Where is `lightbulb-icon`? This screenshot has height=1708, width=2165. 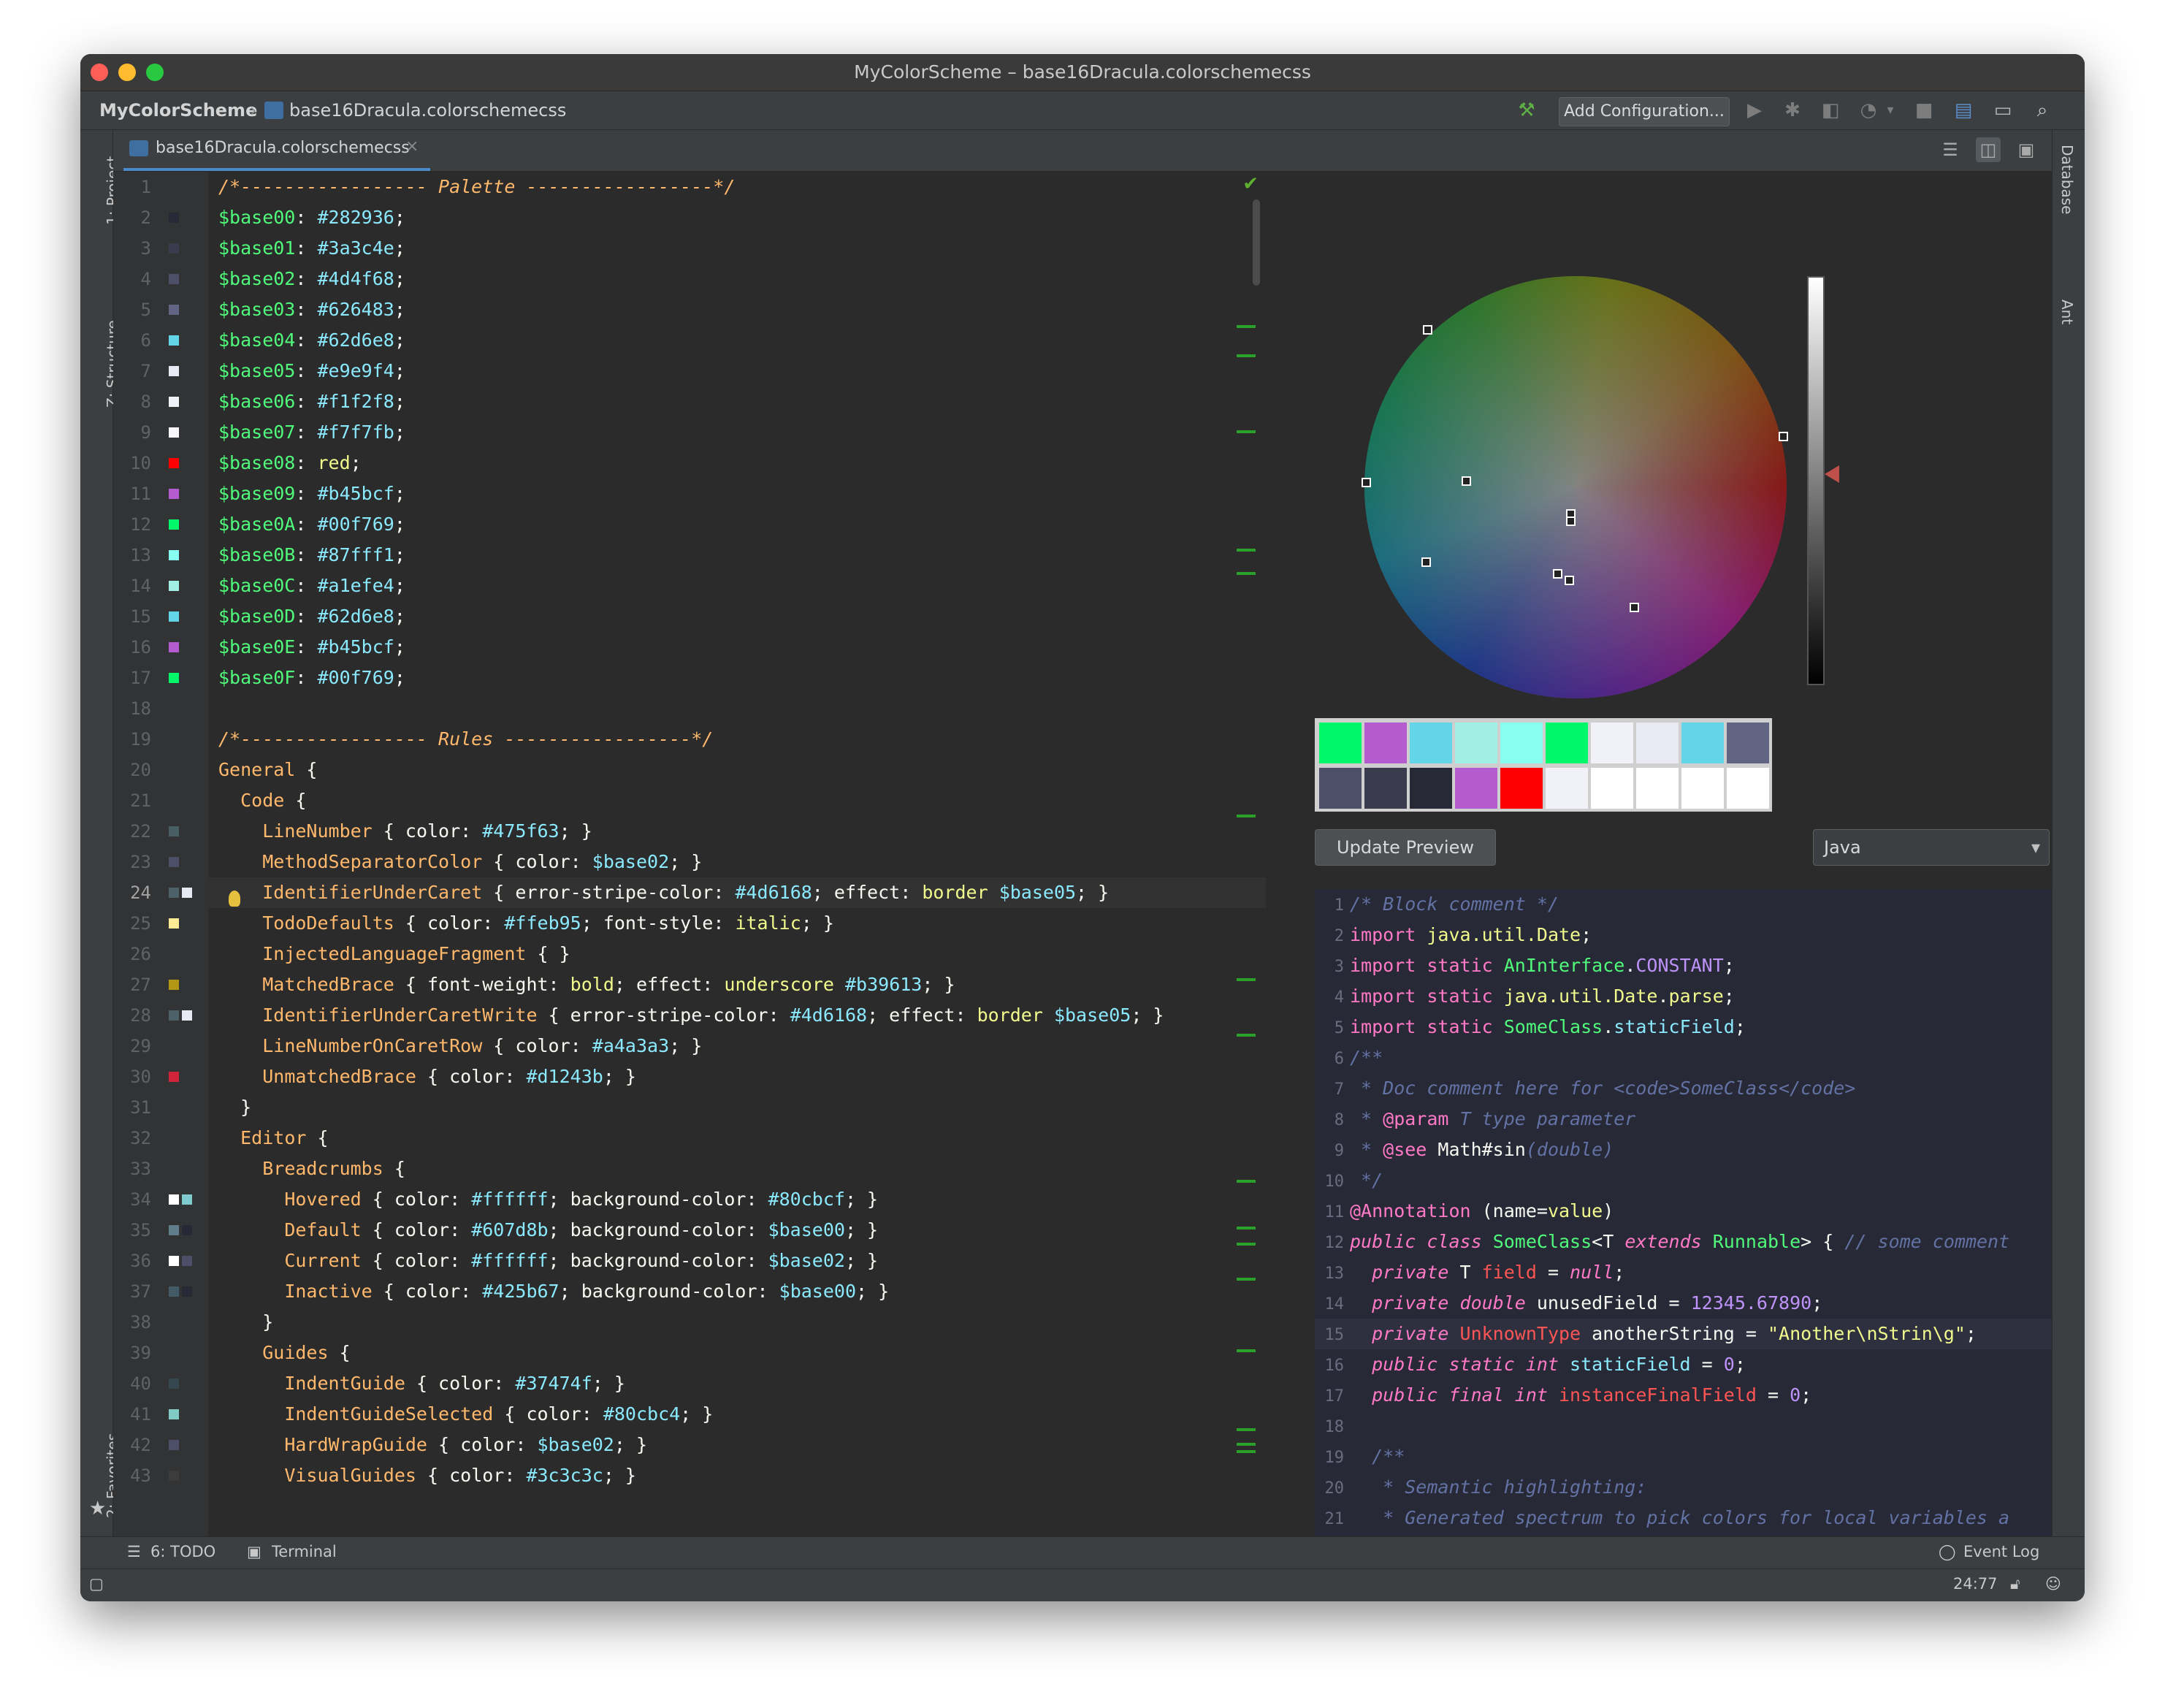
lightbulb-icon is located at coordinates (234, 899).